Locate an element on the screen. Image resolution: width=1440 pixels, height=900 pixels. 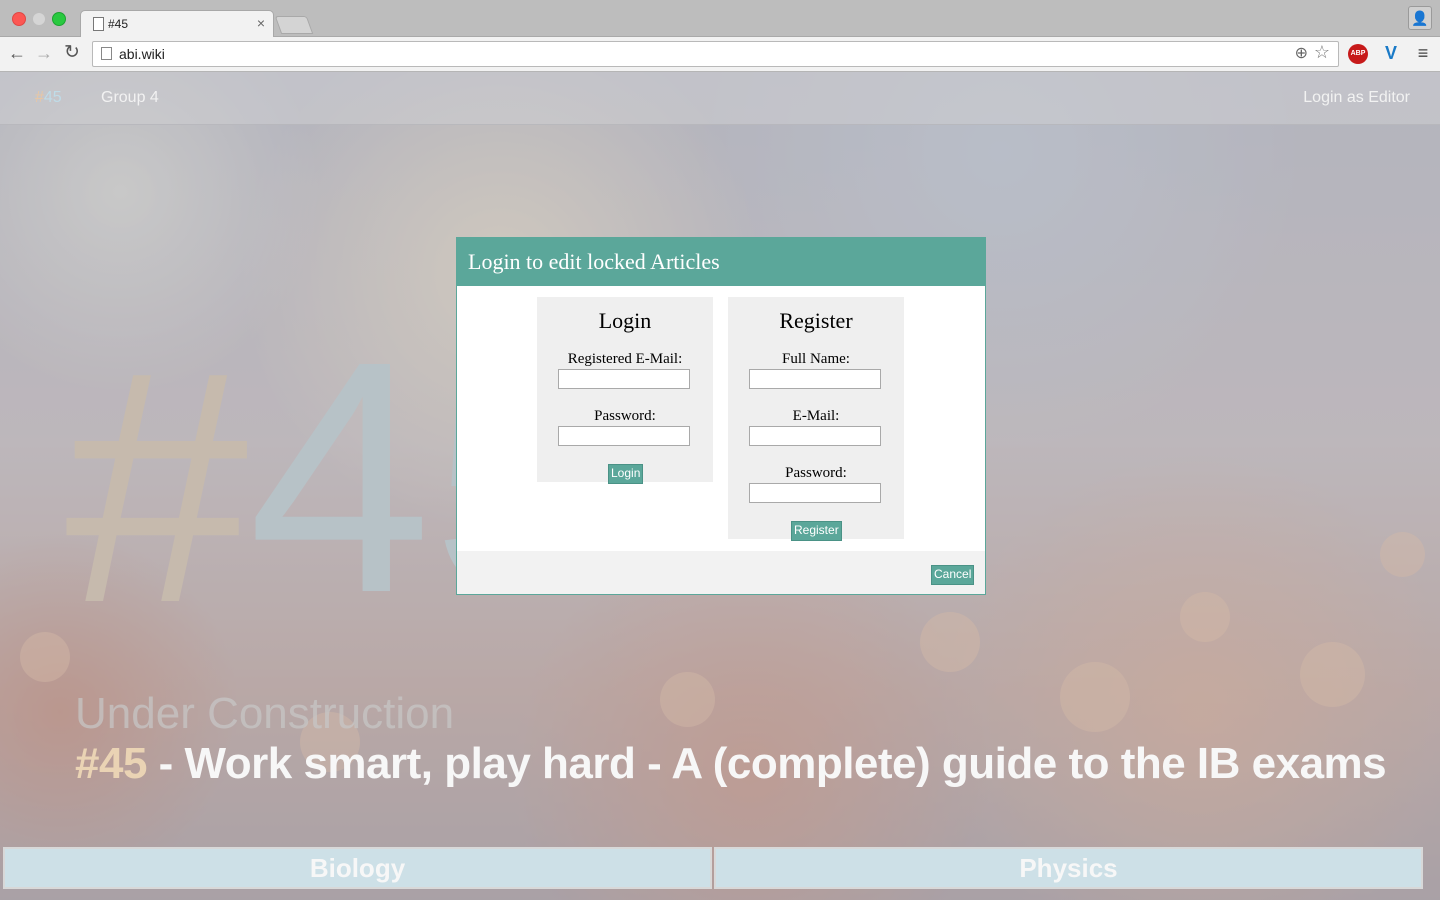
login-button: Login is located at coordinates (626, 474).